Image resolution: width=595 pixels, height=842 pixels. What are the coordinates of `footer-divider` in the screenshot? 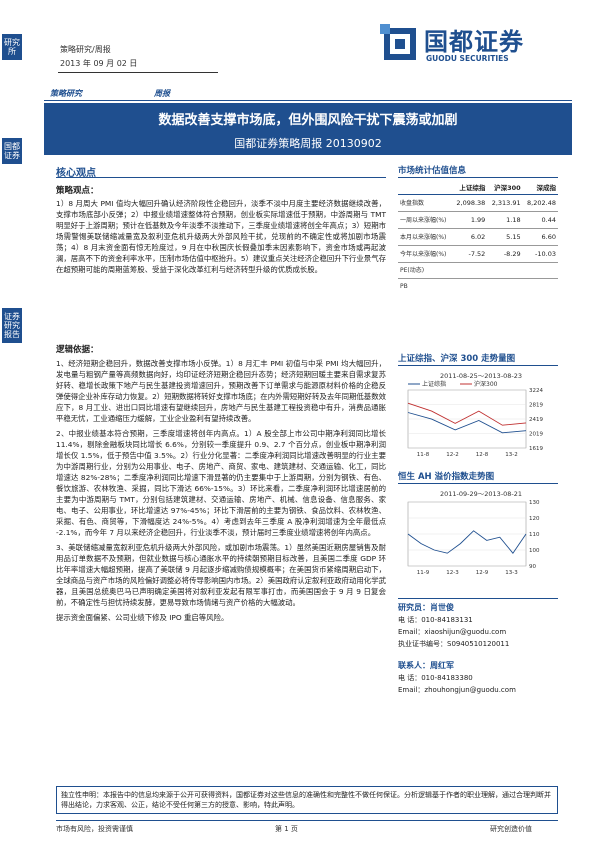 It's located at (307, 820).